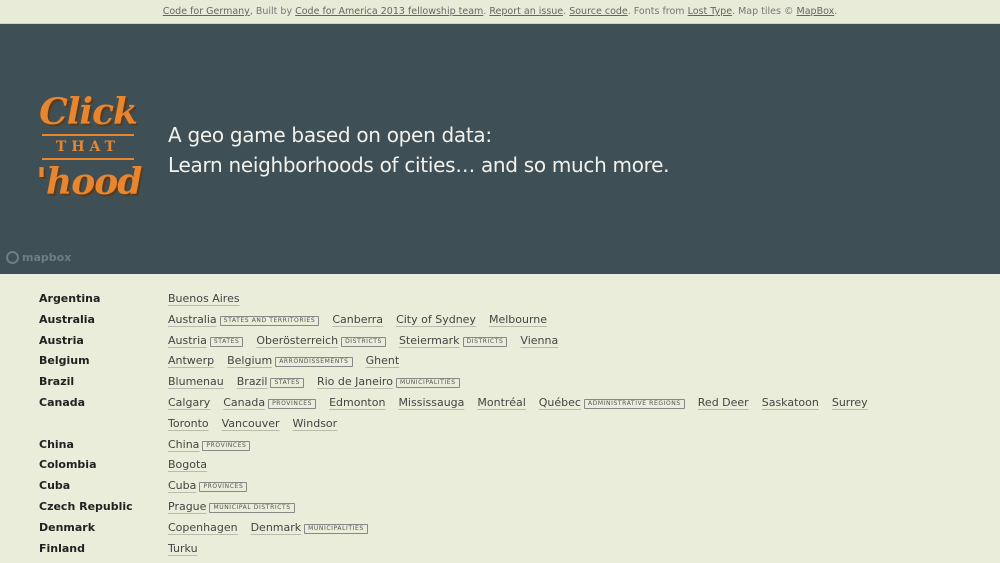  I want to click on city-link: Red Deer, so click(723, 403).